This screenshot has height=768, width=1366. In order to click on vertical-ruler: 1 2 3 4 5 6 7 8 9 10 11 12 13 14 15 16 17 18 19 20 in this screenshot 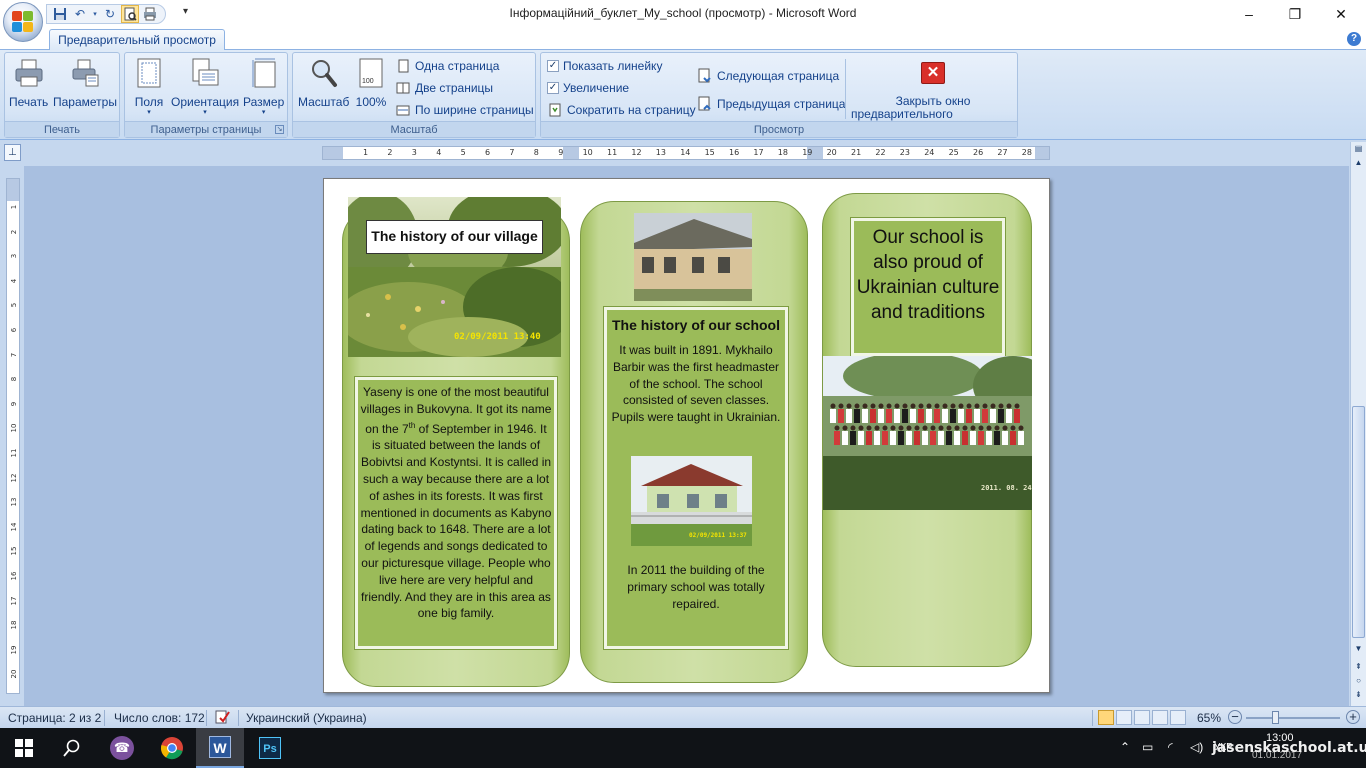, I will do `click(13, 436)`.